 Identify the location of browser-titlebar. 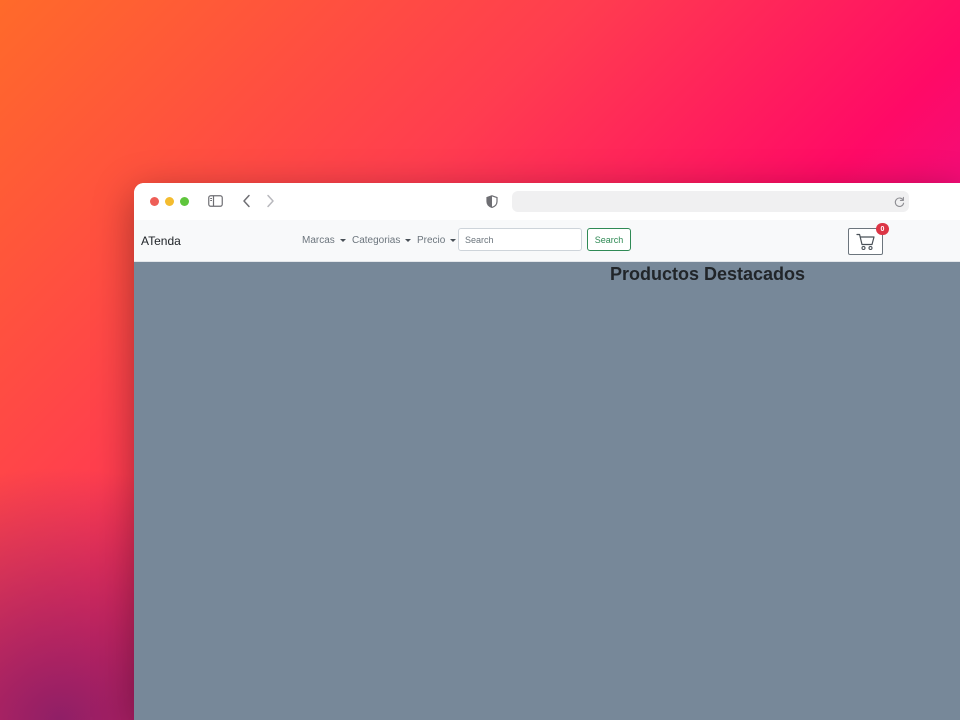
(547, 201).